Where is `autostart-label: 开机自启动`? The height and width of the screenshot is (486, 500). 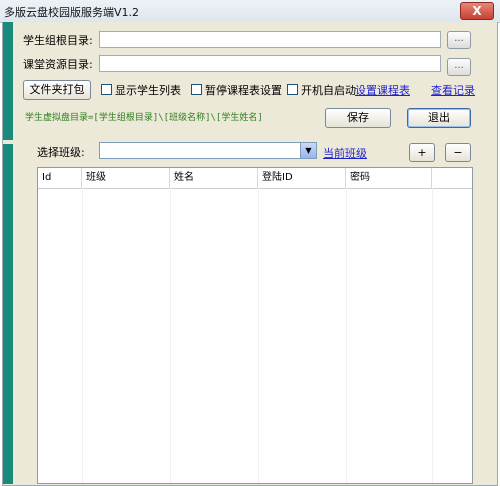
autostart-label: 开机自启动 is located at coordinates (328, 90).